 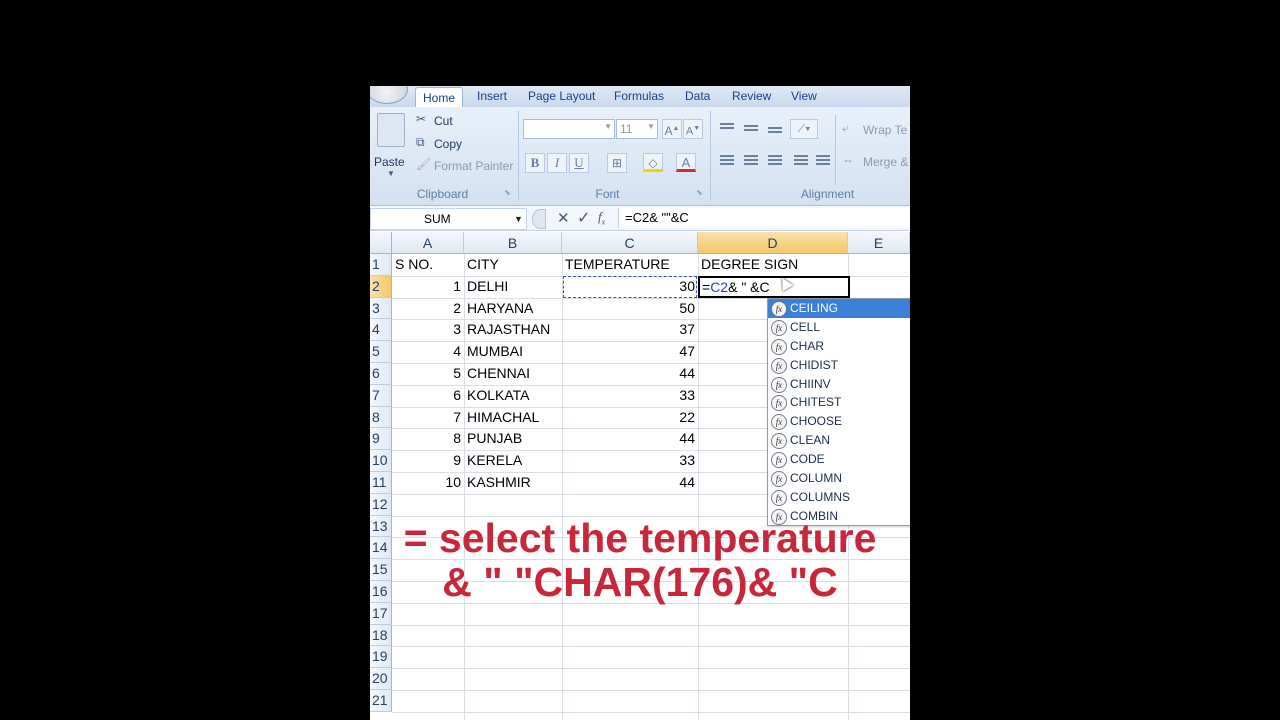 I want to click on row-header-4: 4, so click(x=381, y=330).